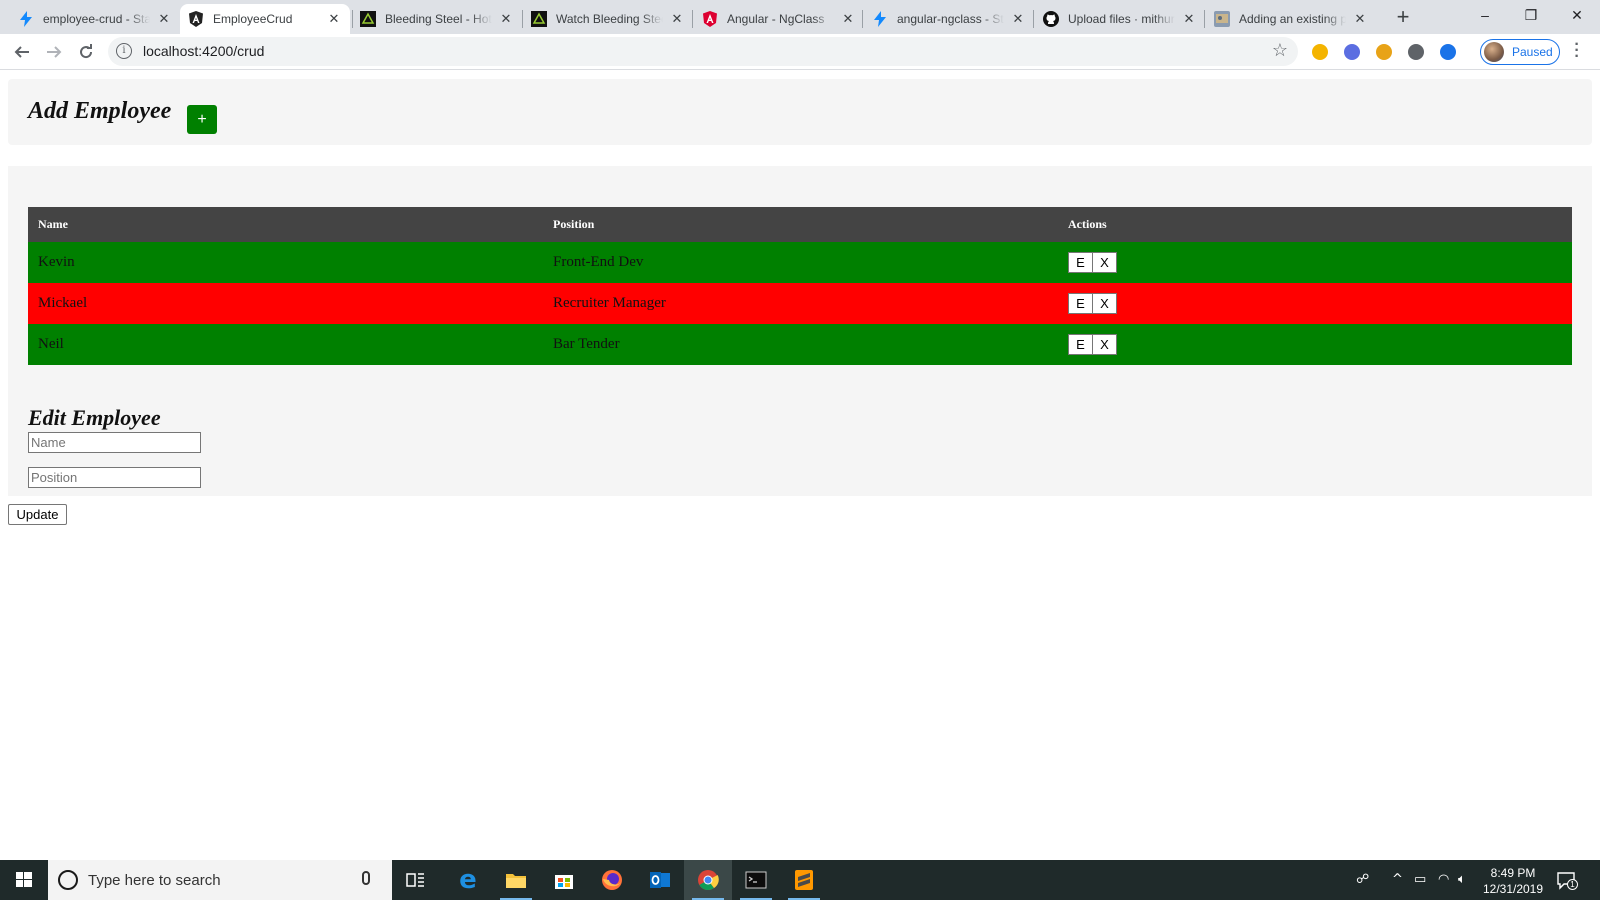 Image resolution: width=1600 pixels, height=905 pixels. I want to click on header-position: Position, so click(574, 224).